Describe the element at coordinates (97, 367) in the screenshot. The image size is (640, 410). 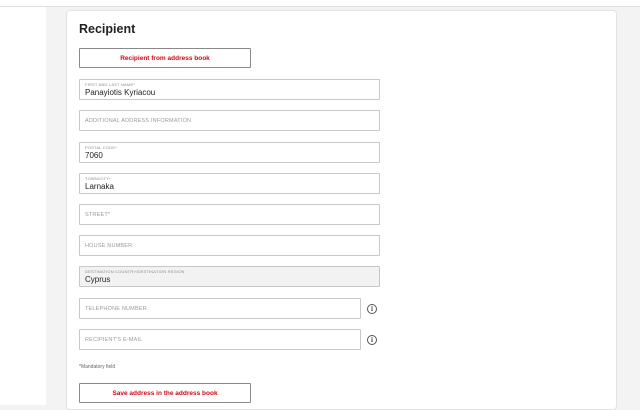
I see `mandatory-field-note: *Mandatory field` at that location.